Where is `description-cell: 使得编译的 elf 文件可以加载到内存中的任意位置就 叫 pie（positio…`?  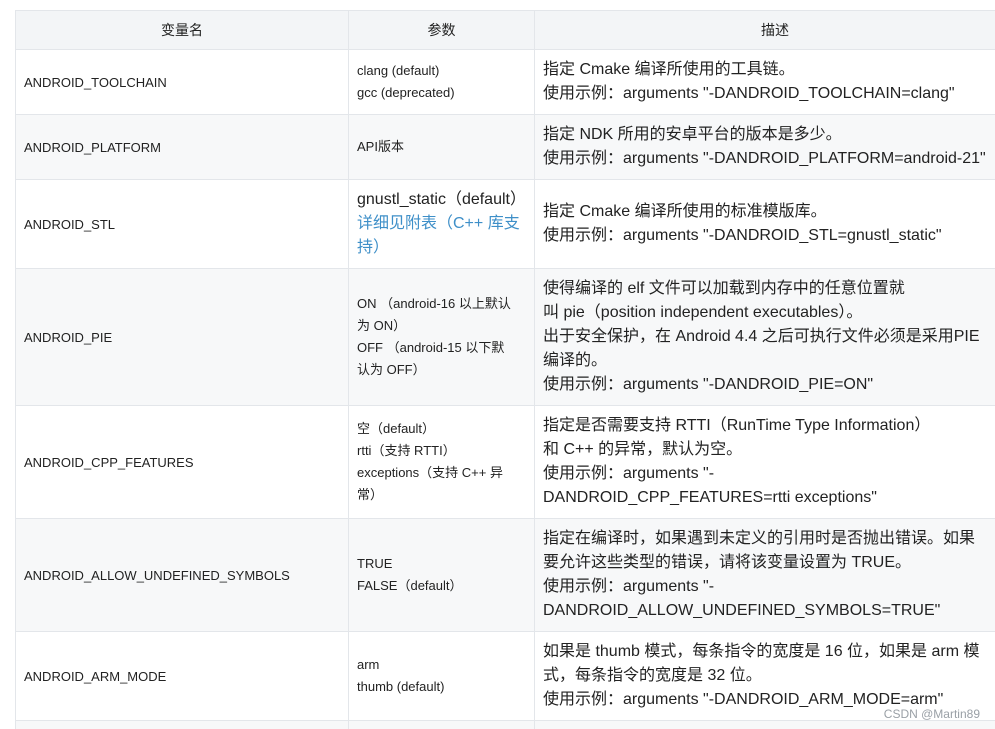 description-cell: 使得编译的 elf 文件可以加载到内存中的任意位置就 叫 pie（positio… is located at coordinates (764, 337).